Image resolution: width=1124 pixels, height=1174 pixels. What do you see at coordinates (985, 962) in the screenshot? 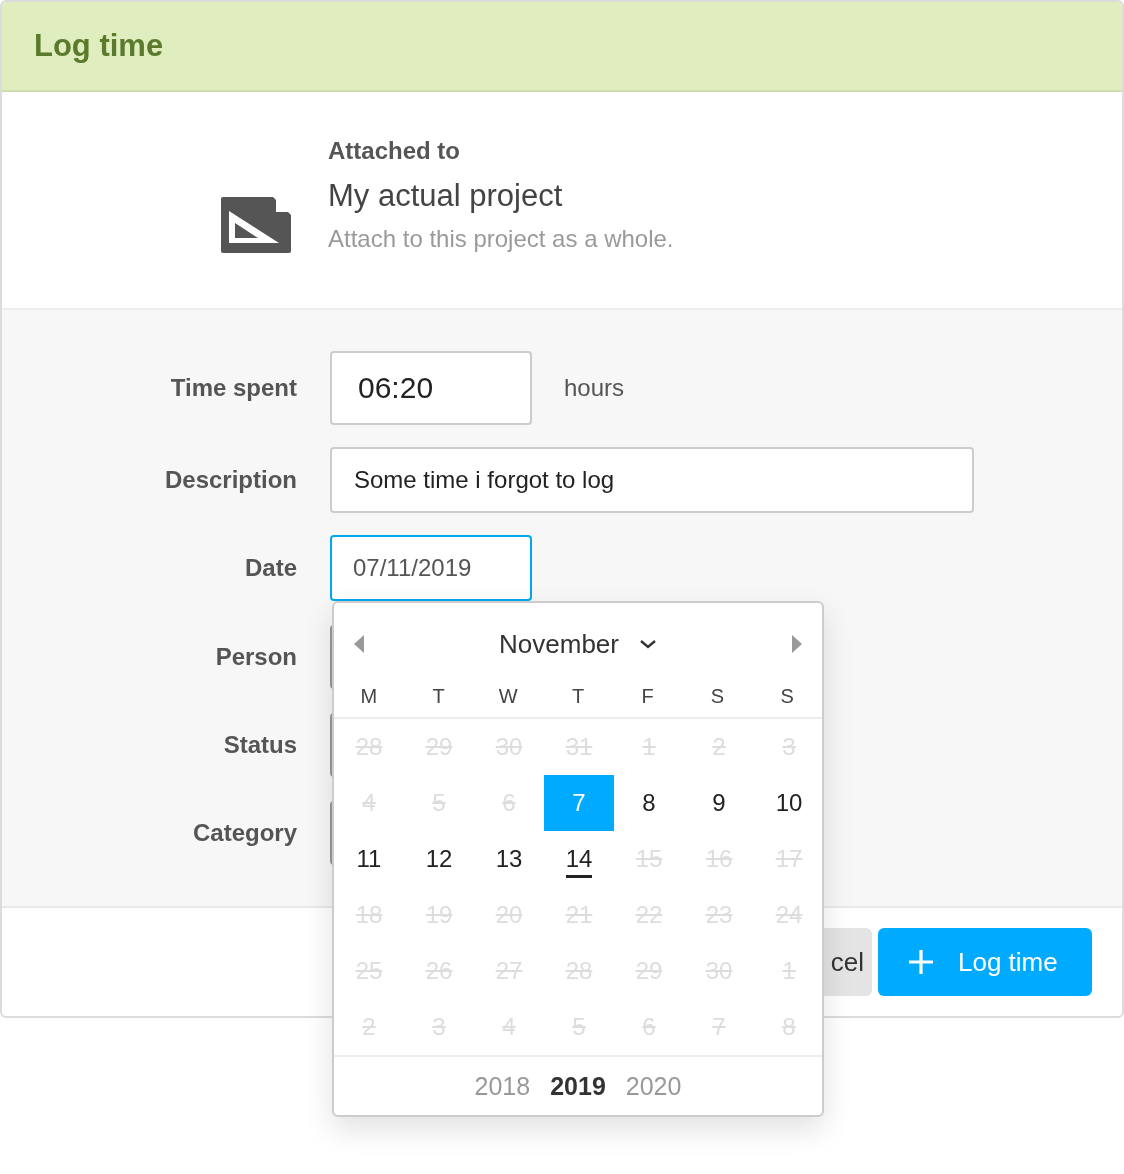
I see `log-time-button: Log time` at bounding box center [985, 962].